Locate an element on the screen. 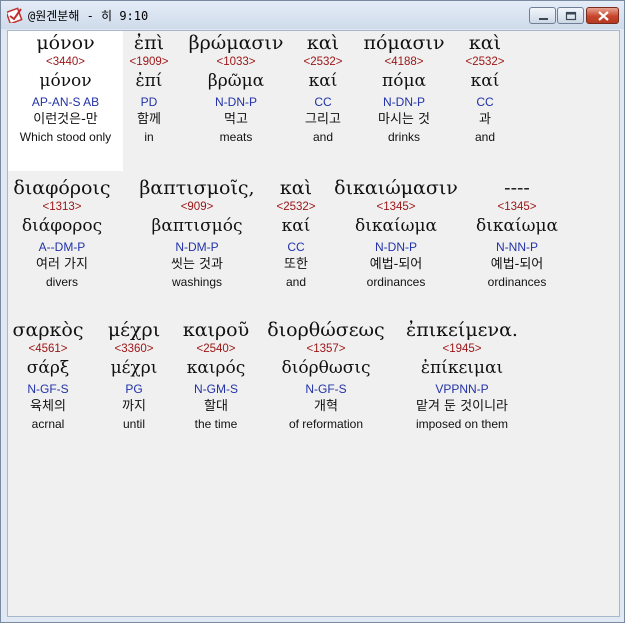  lemma: ἐπίκειμαι is located at coordinates (462, 368).